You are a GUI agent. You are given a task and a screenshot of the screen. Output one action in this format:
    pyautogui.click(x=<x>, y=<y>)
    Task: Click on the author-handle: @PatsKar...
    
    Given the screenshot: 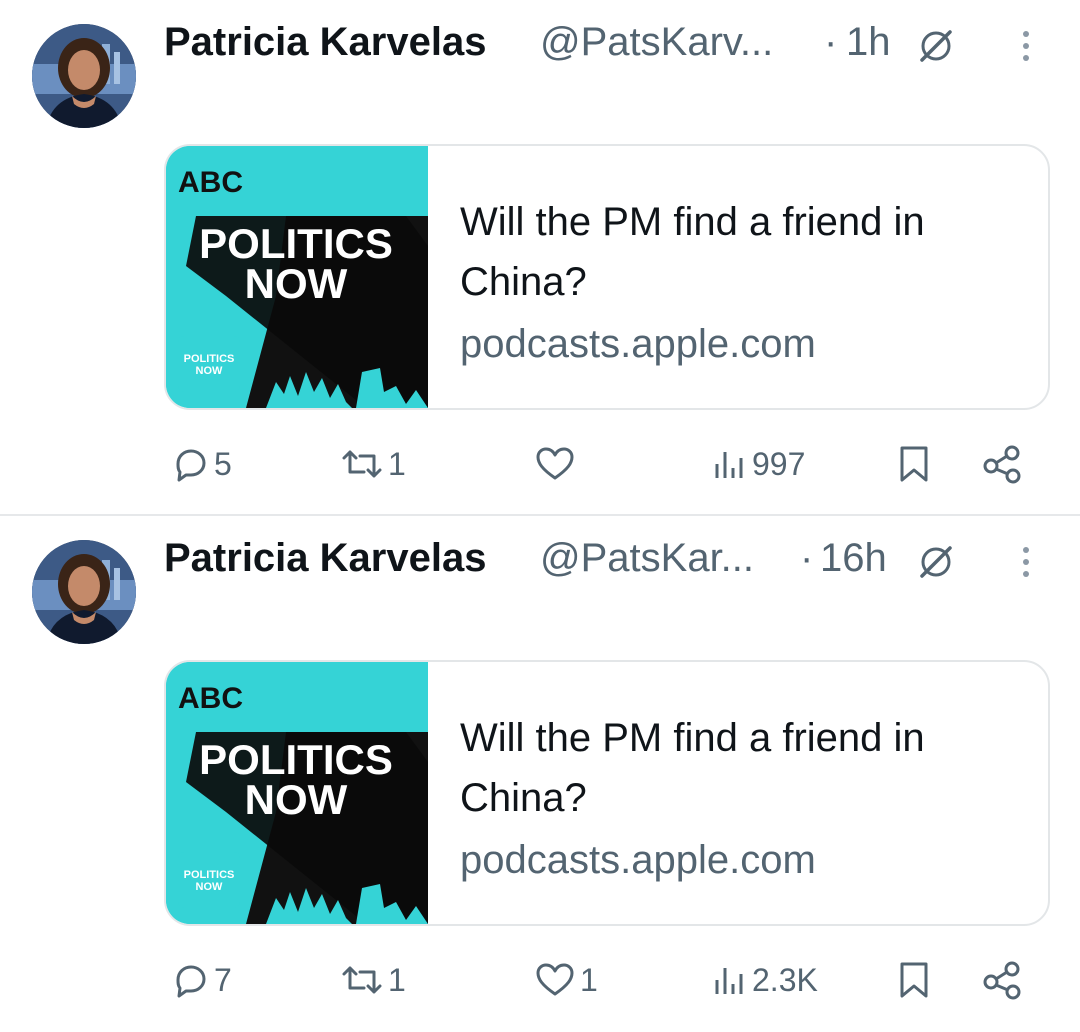 What is the action you would take?
    pyautogui.click(x=647, y=558)
    